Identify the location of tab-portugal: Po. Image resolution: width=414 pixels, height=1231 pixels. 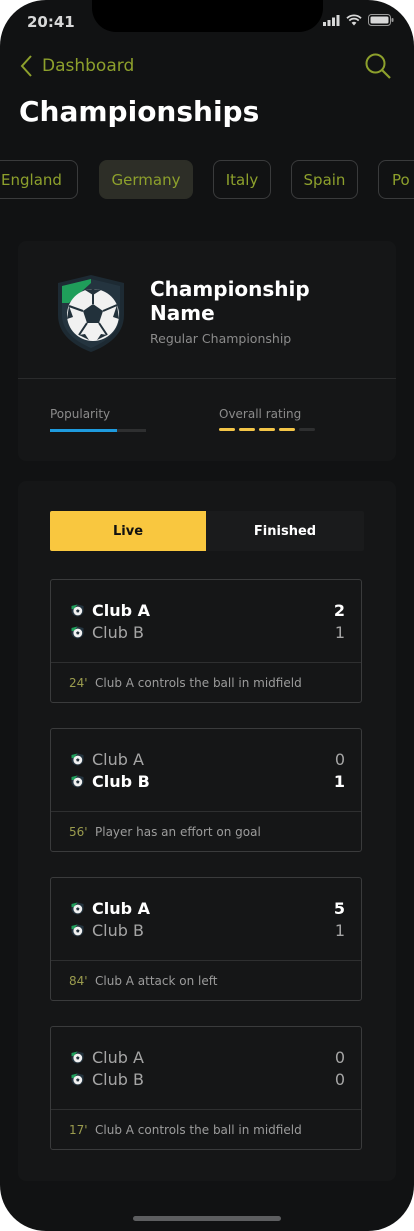
(396, 179).